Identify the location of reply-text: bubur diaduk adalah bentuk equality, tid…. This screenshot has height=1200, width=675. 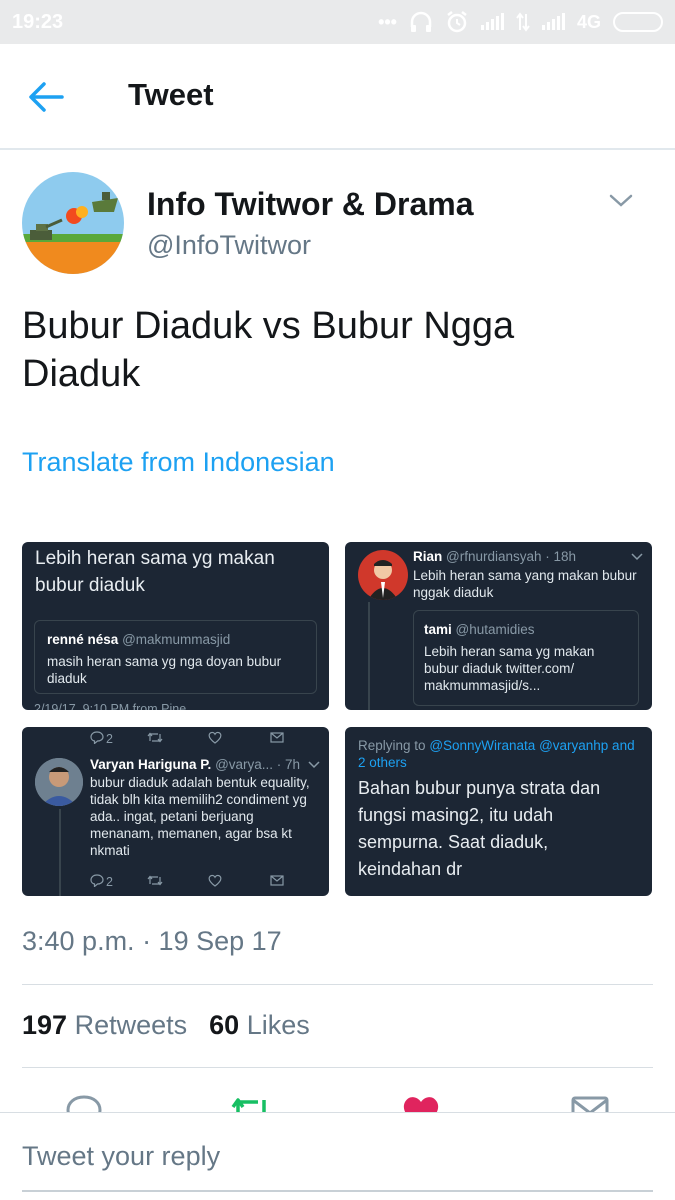
(200, 816).